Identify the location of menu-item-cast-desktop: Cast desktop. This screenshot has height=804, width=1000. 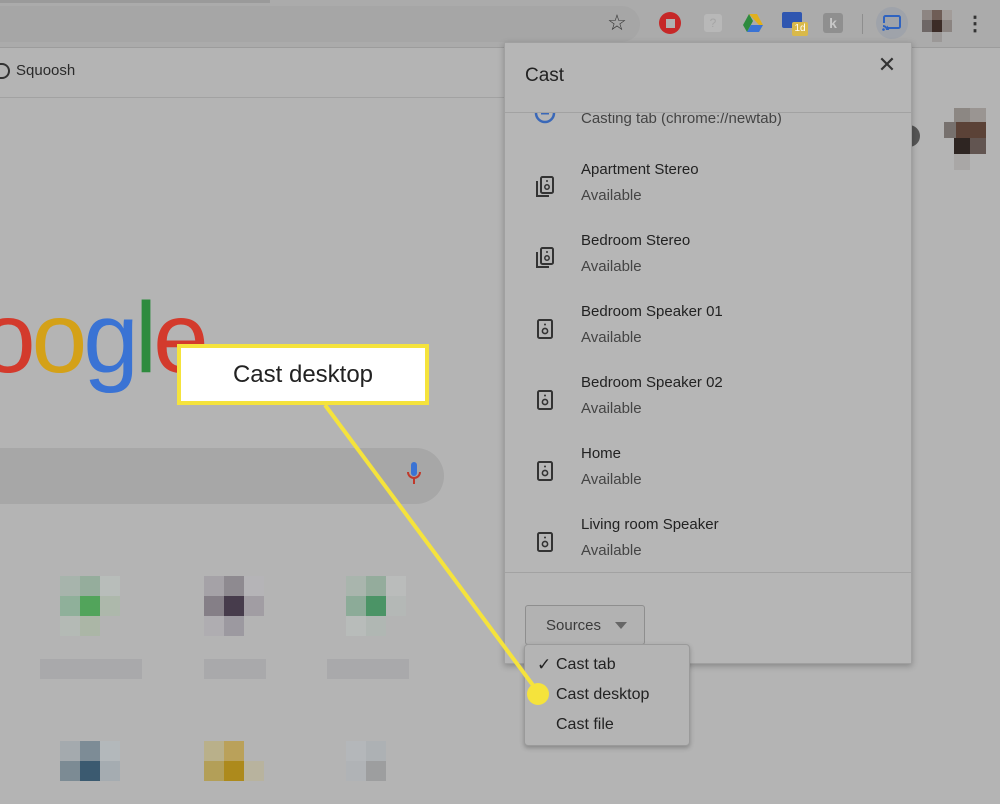
(607, 695).